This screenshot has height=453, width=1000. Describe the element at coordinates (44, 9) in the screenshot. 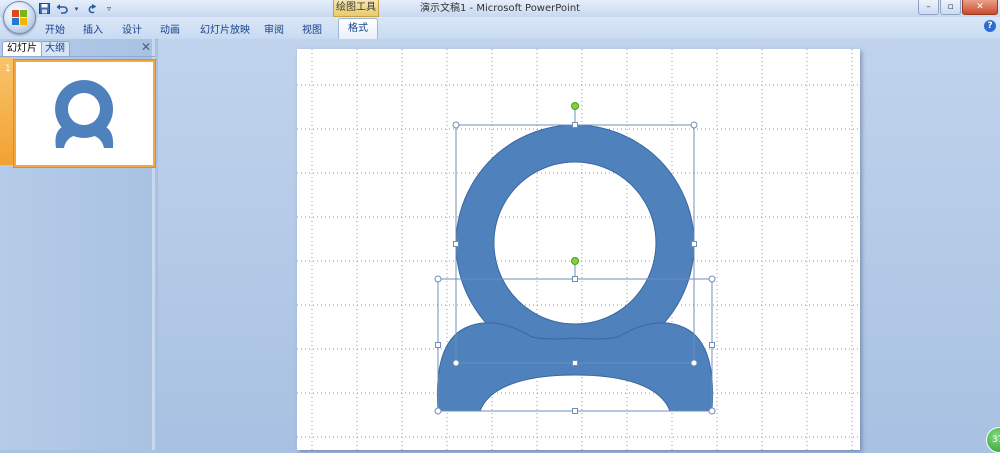

I see `save-icon` at that location.